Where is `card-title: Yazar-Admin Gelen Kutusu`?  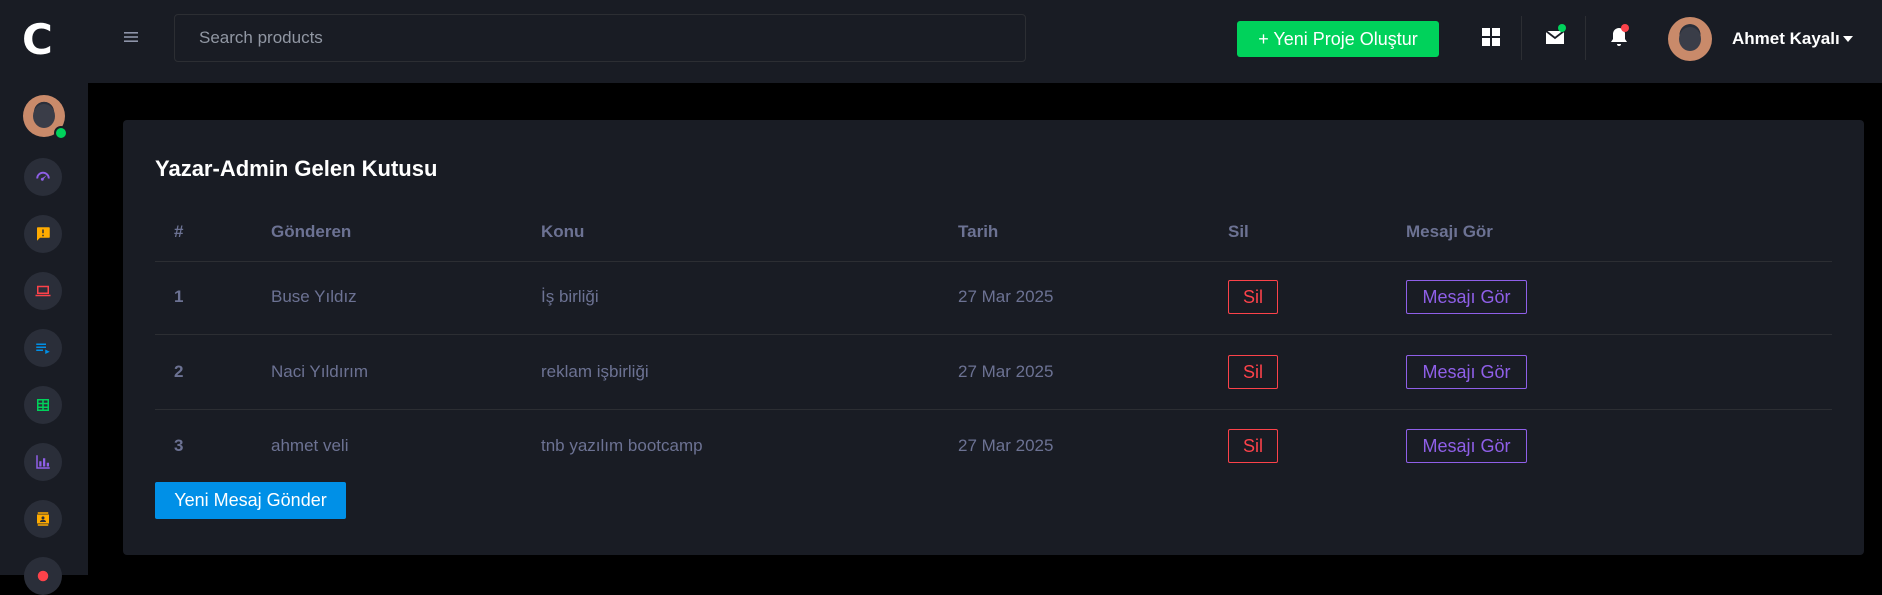 card-title: Yazar-Admin Gelen Kutusu is located at coordinates (296, 168).